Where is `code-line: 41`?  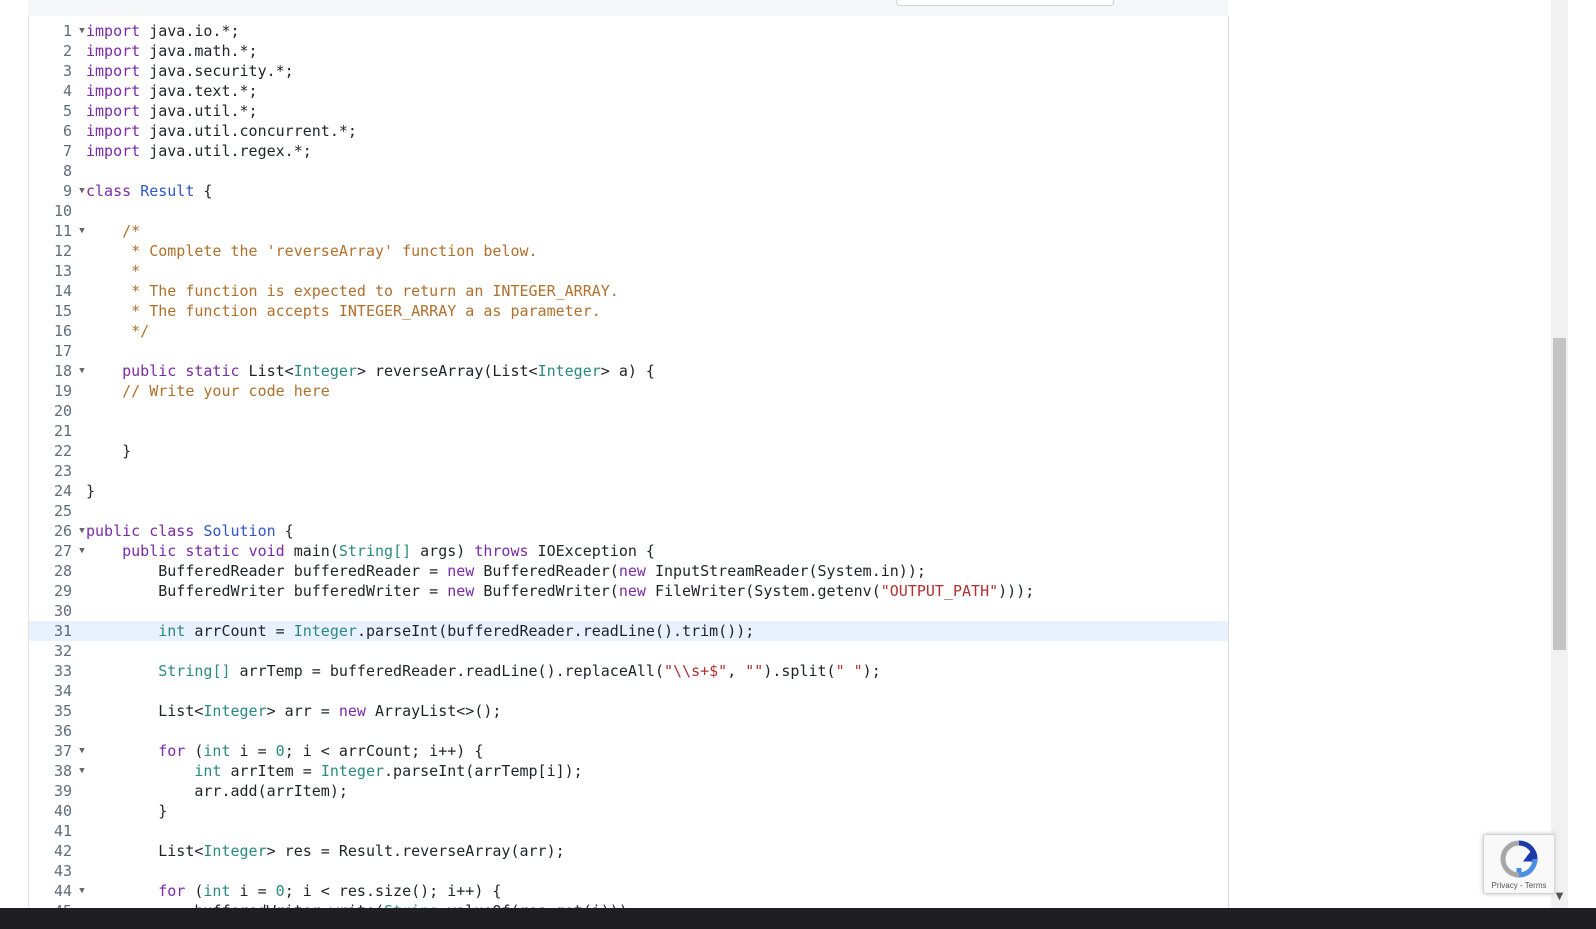 code-line: 41 is located at coordinates (628, 831).